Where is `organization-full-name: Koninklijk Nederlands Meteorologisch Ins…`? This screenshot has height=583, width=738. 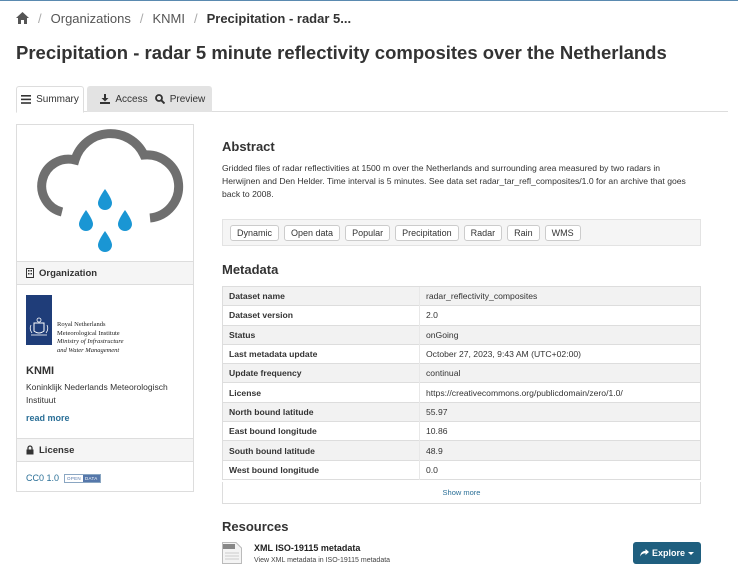 organization-full-name: Koninklijk Nederlands Meteorologisch Ins… is located at coordinates (97, 393).